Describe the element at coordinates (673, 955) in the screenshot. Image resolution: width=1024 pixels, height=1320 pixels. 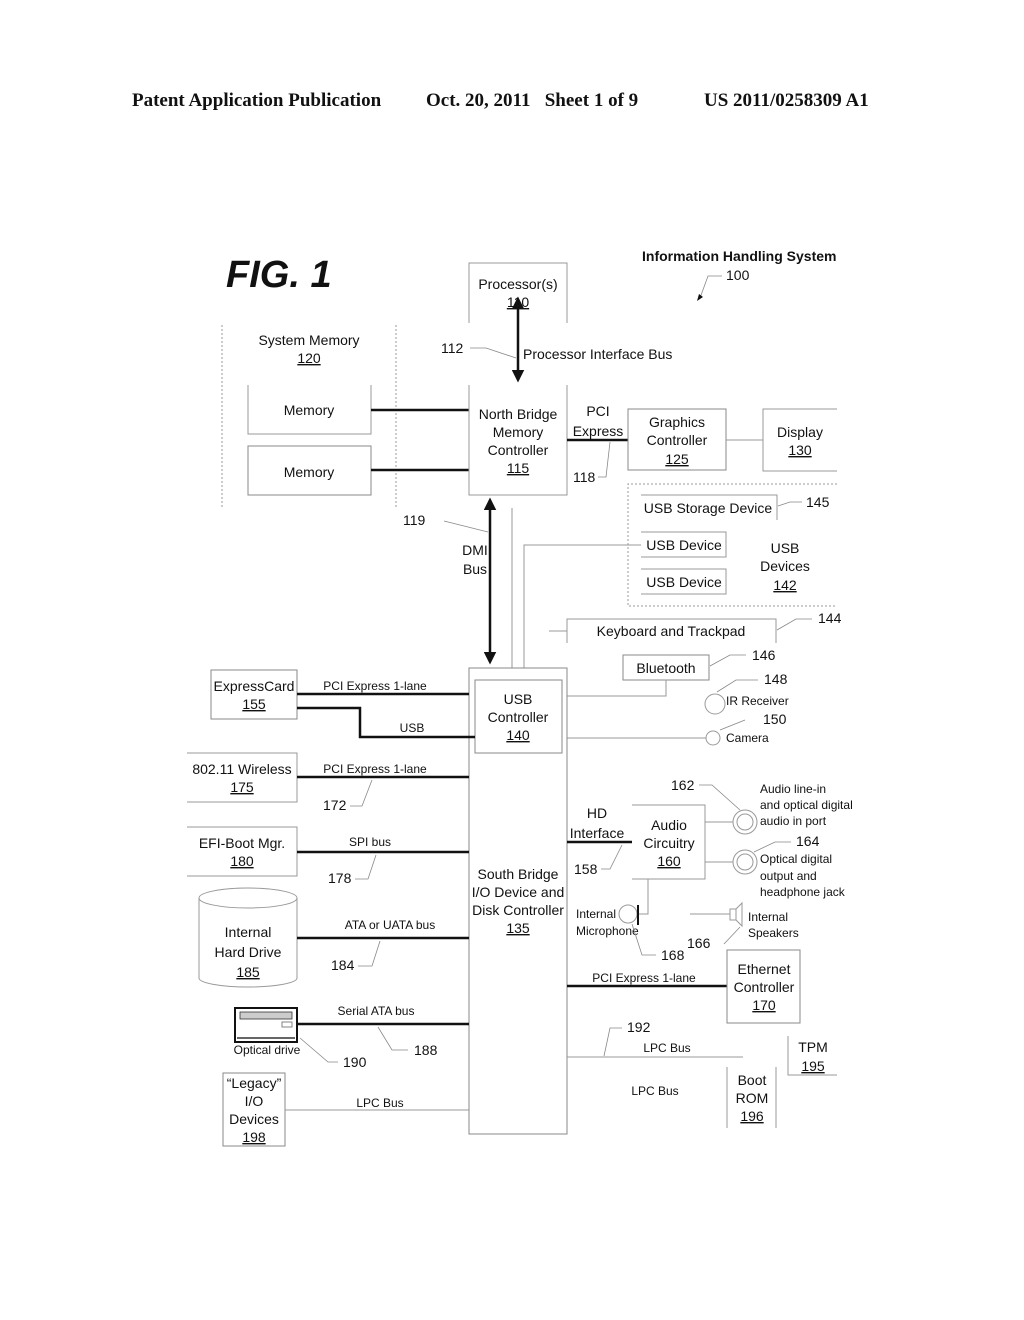
I see `microphone-ref: 168` at that location.